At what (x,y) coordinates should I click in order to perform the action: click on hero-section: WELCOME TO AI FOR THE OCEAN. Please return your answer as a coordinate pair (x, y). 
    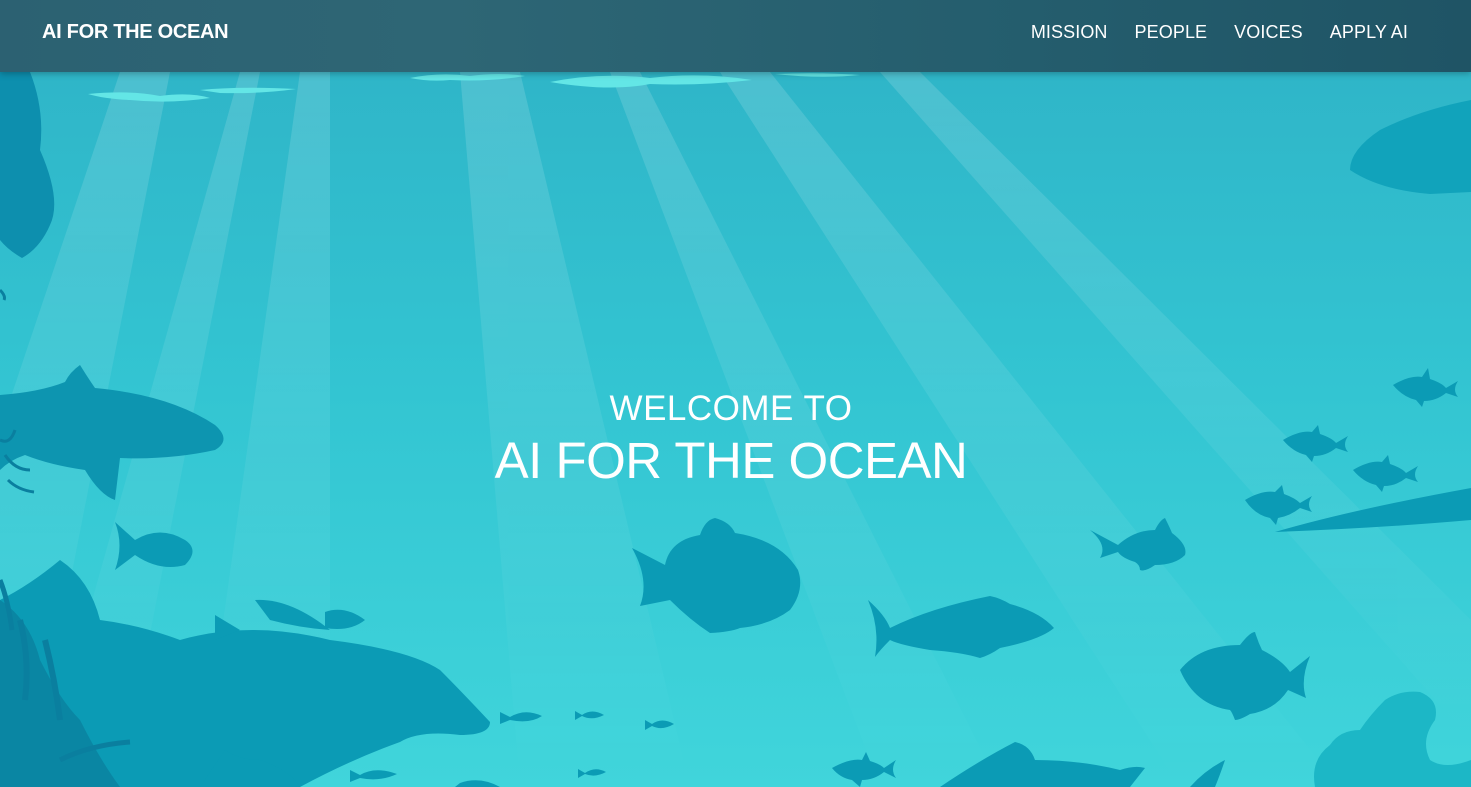
    Looking at the image, I should click on (731, 440).